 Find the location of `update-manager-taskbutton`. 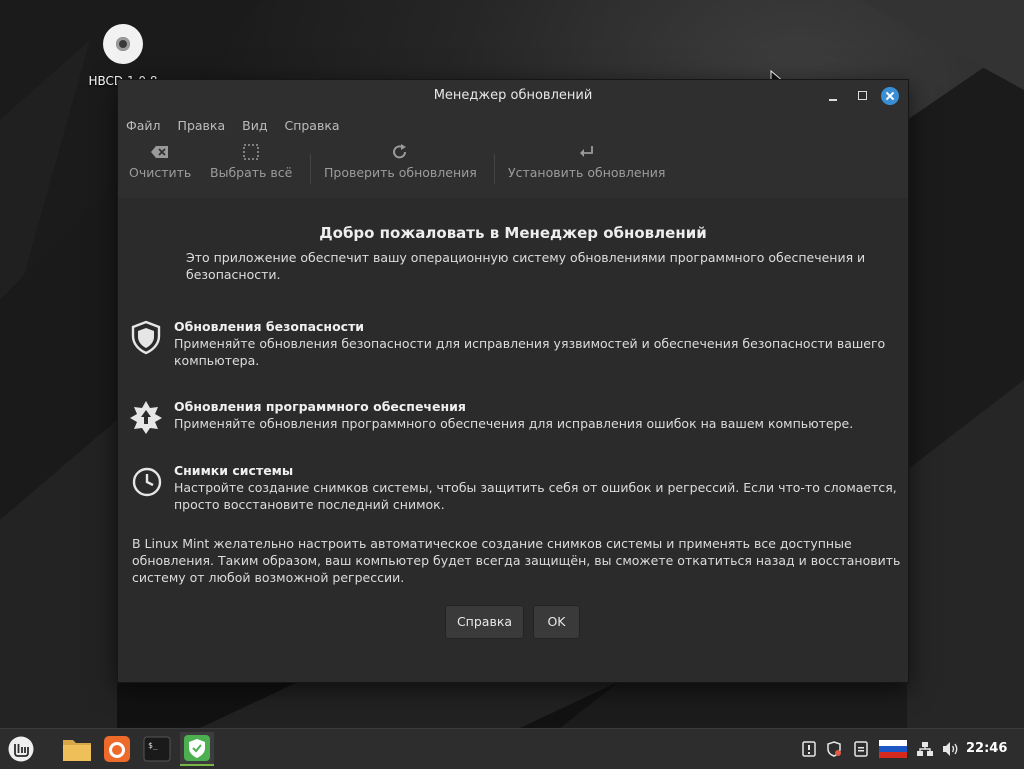

update-manager-taskbutton is located at coordinates (197, 749).